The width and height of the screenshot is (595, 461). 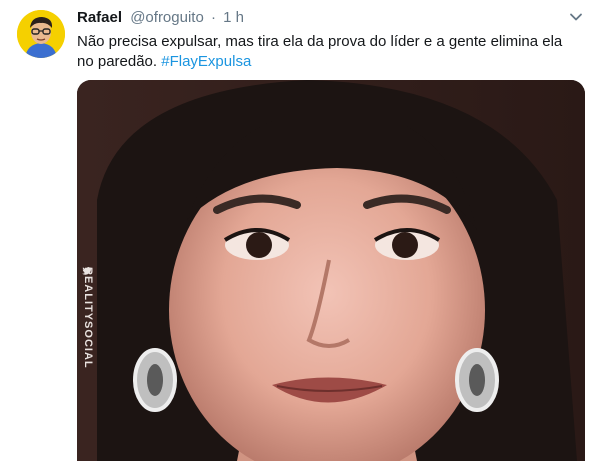 I want to click on tweet-timestamp: 1 h, so click(x=233, y=17).